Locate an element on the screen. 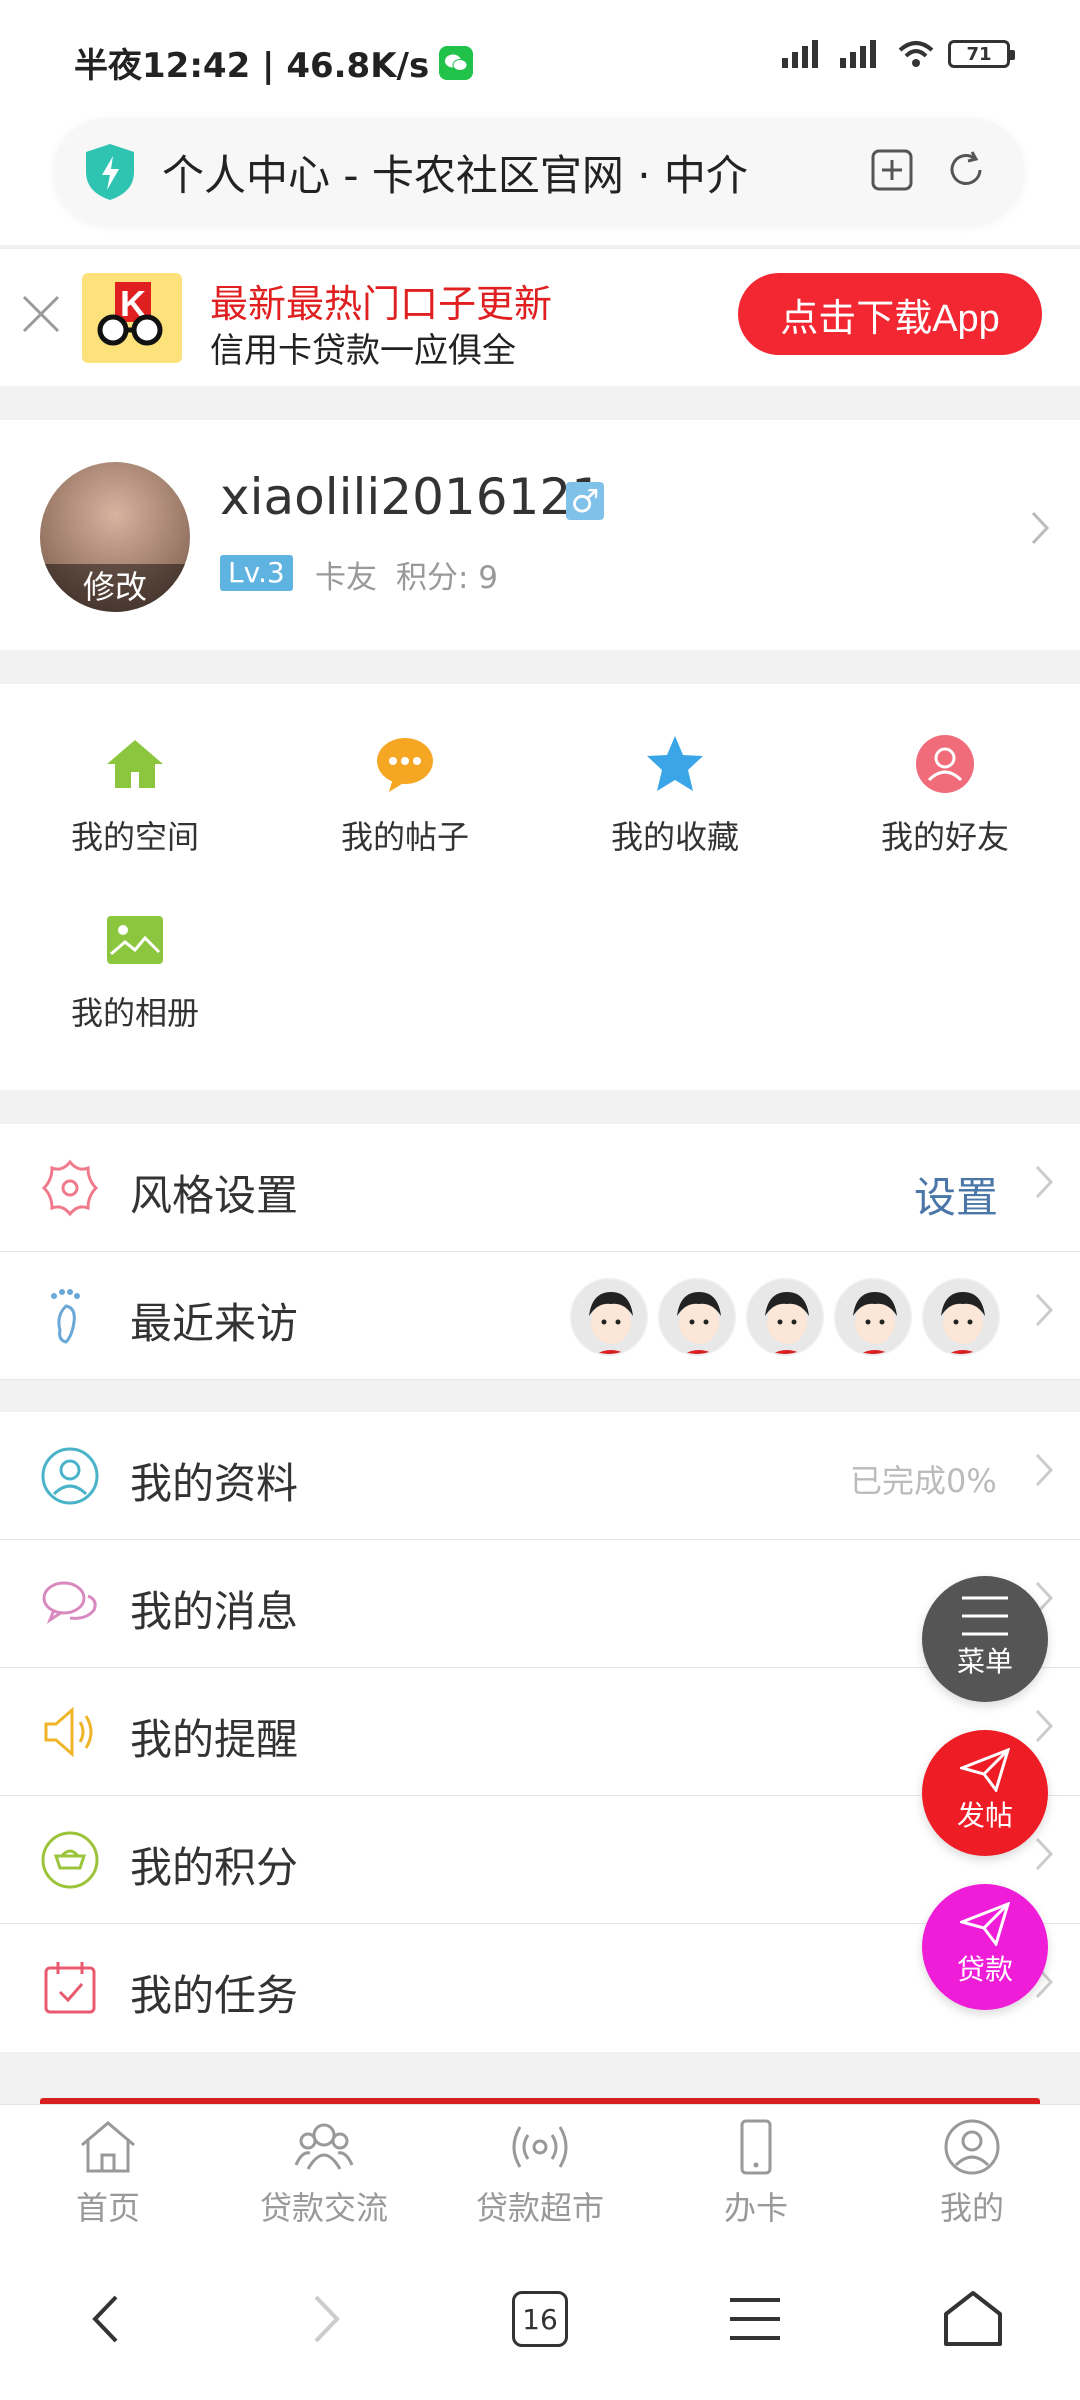 The height and width of the screenshot is (2400, 1080). forward-icon is located at coordinates (327, 2319).